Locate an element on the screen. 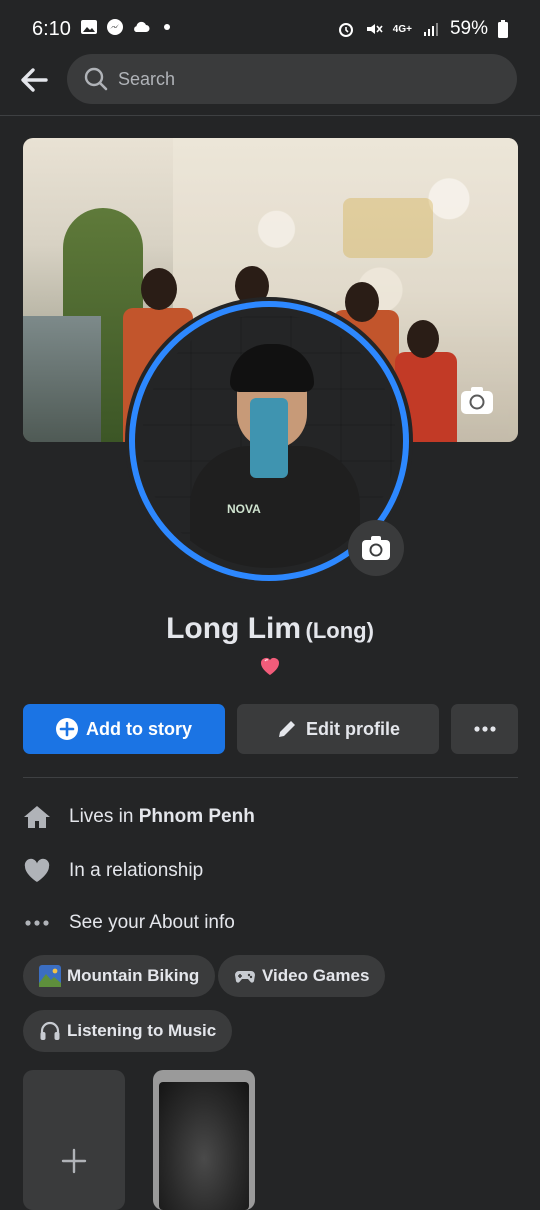 The height and width of the screenshot is (1210, 540). section-divider is located at coordinates (270, 777).